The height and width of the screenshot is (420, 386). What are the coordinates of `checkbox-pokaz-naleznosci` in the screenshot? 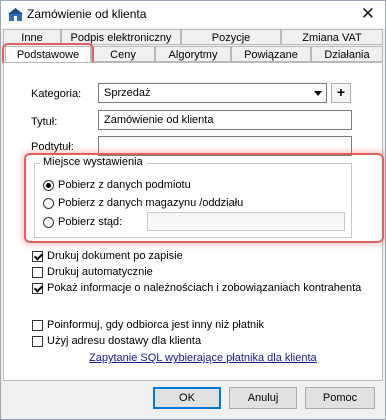 It's located at (37, 288).